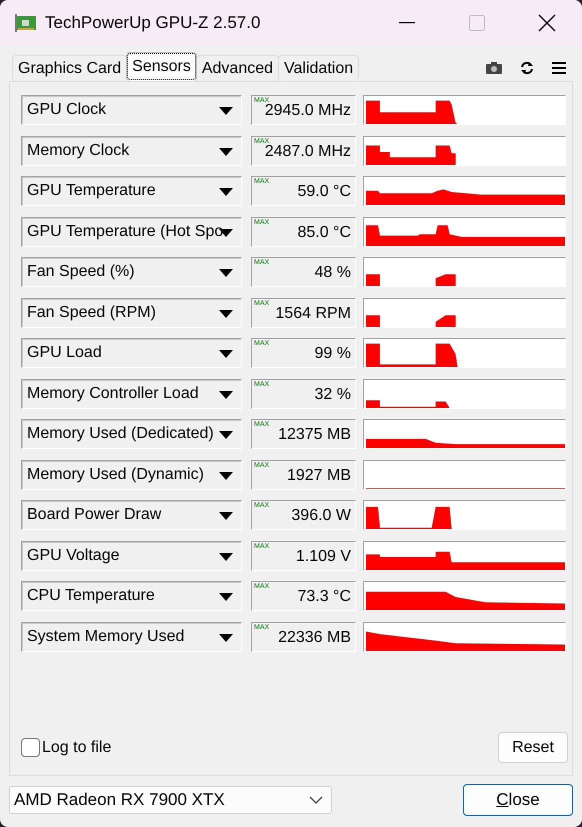 The width and height of the screenshot is (582, 827). Describe the element at coordinates (307, 151) in the screenshot. I see `sensor-value: 2487.0 MHz` at that location.